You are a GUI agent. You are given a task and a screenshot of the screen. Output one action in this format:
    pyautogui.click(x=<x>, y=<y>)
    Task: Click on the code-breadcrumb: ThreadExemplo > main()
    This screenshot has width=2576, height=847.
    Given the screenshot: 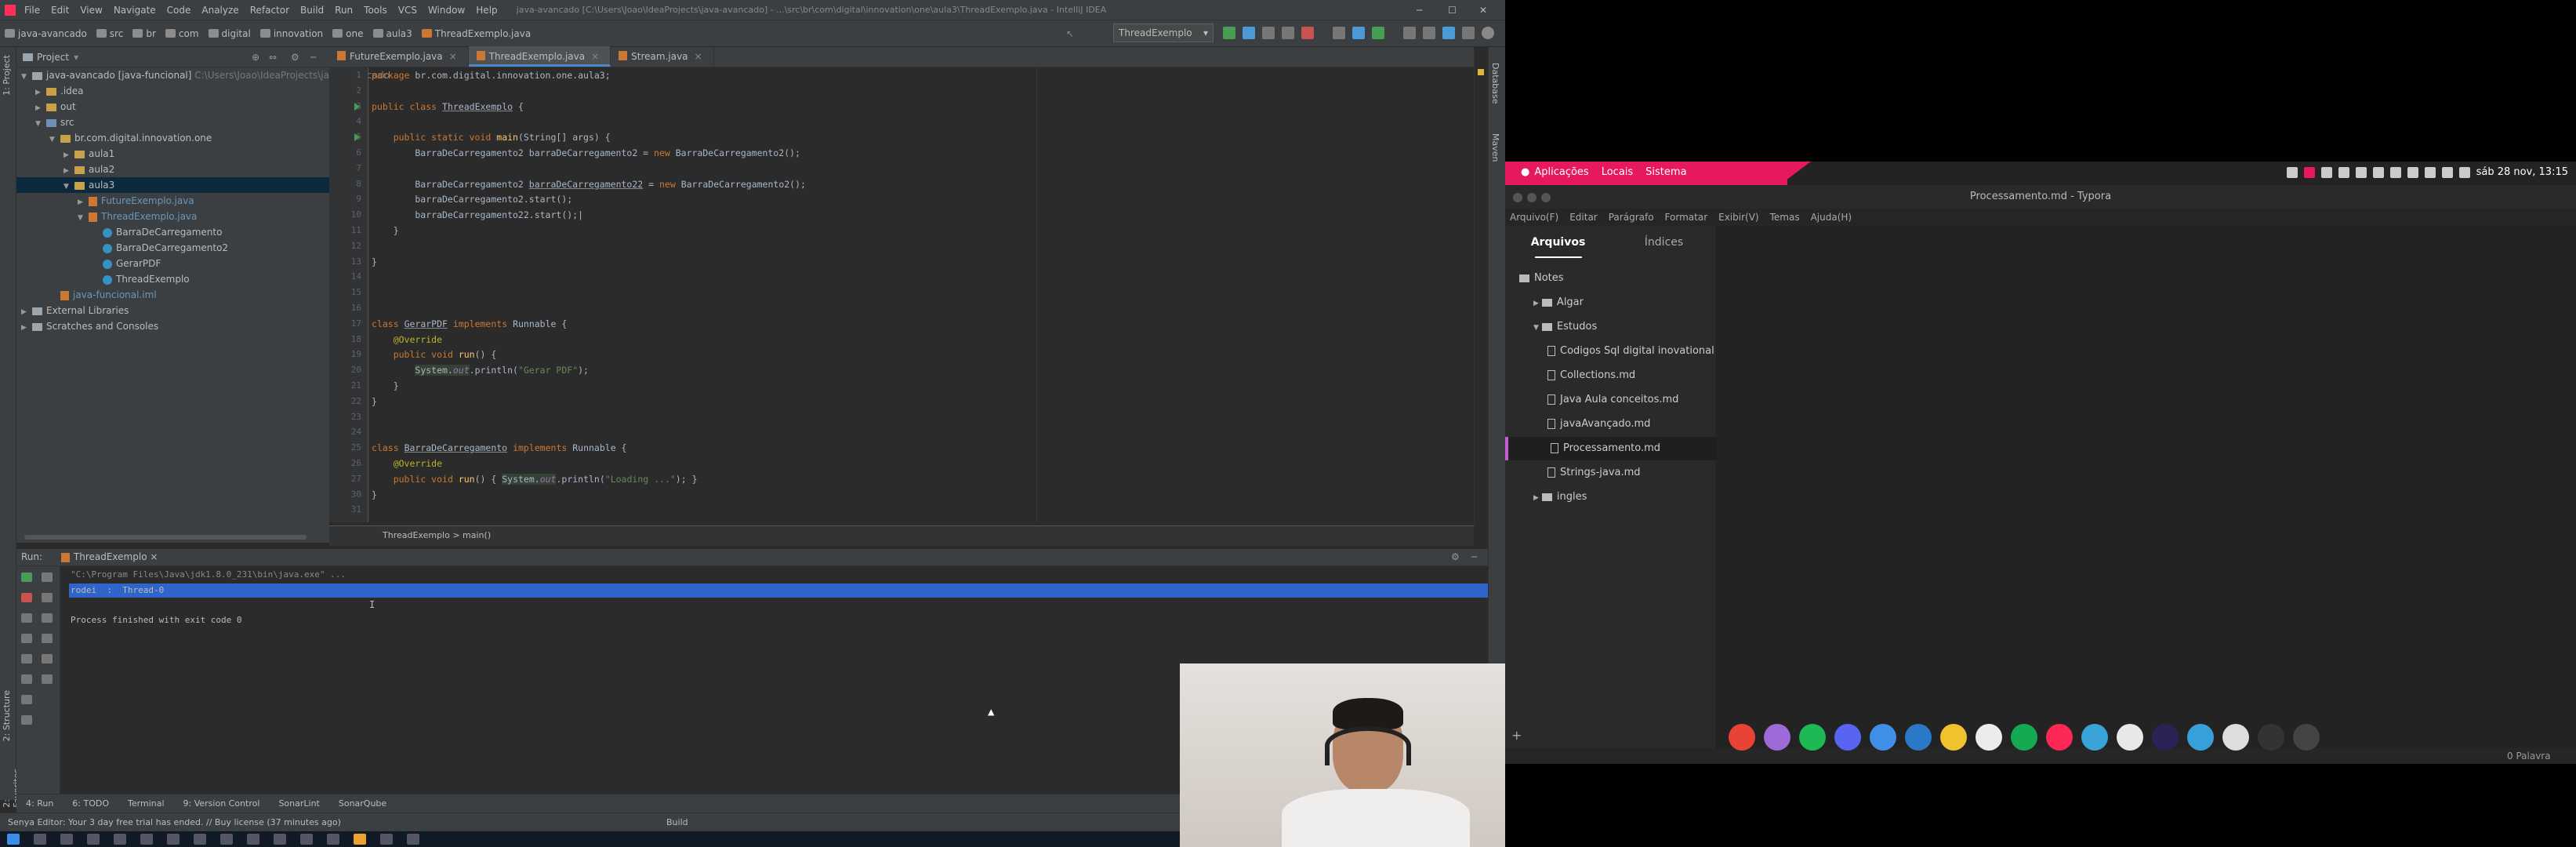 What is the action you would take?
    pyautogui.click(x=902, y=535)
    